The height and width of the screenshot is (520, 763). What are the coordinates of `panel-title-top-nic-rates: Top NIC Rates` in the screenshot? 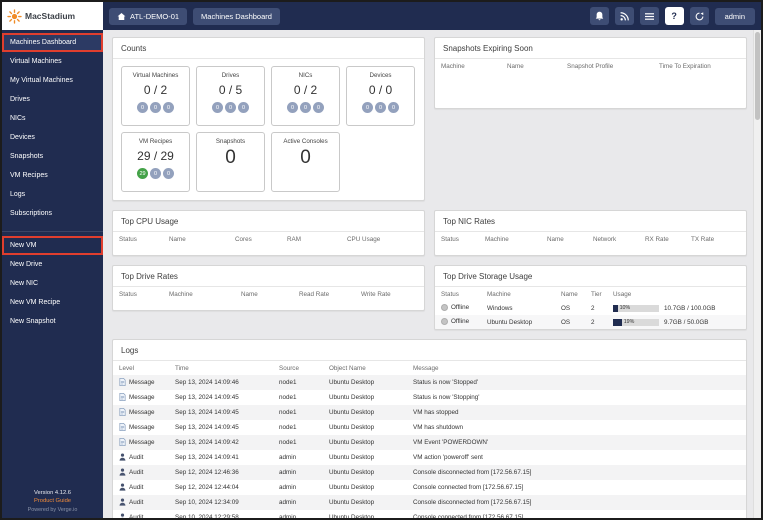 It's located at (590, 221).